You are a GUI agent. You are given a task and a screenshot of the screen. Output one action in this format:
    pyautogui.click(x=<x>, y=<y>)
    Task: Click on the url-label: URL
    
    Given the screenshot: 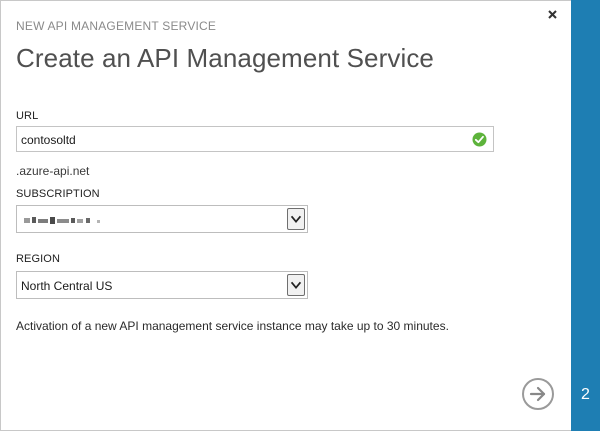 What is the action you would take?
    pyautogui.click(x=27, y=116)
    